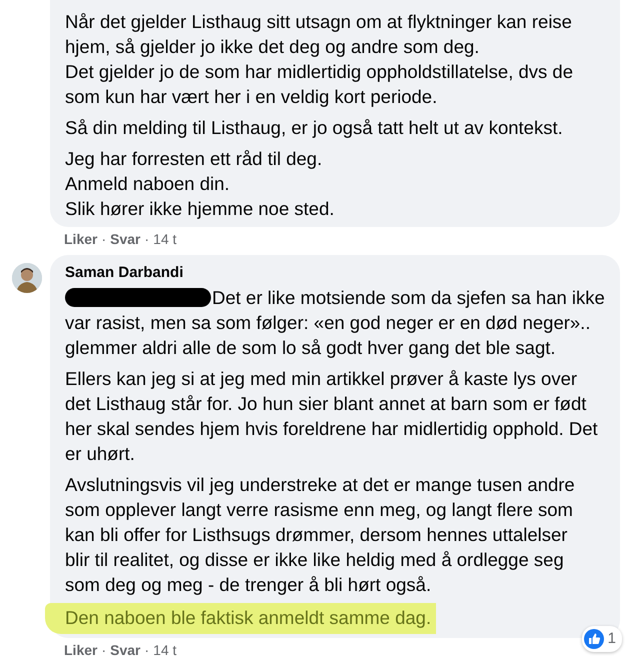 Image resolution: width=642 pixels, height=662 pixels. What do you see at coordinates (319, 59) in the screenshot?
I see `comment-paragraph: Når det gjelder Listhaug sitt utsagn om at flyktninger kan reise hjem, så gjelder jo ikke det deg og andre som deg. Det gjelder jo de som har midlertidig oppholdstillatelse, dvs de som kun har vært her i en veldig kort periode.` at bounding box center [319, 59].